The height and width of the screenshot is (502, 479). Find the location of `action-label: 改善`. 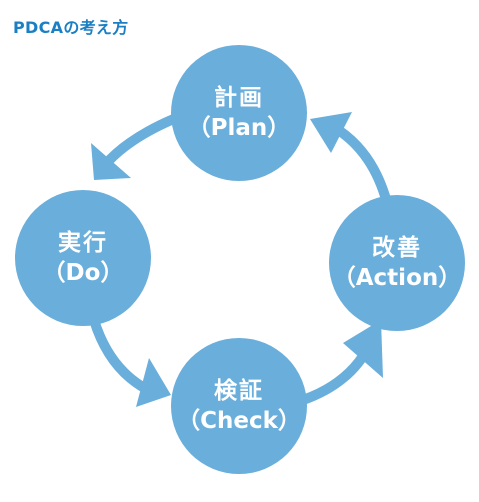

action-label: 改善 is located at coordinates (397, 248).